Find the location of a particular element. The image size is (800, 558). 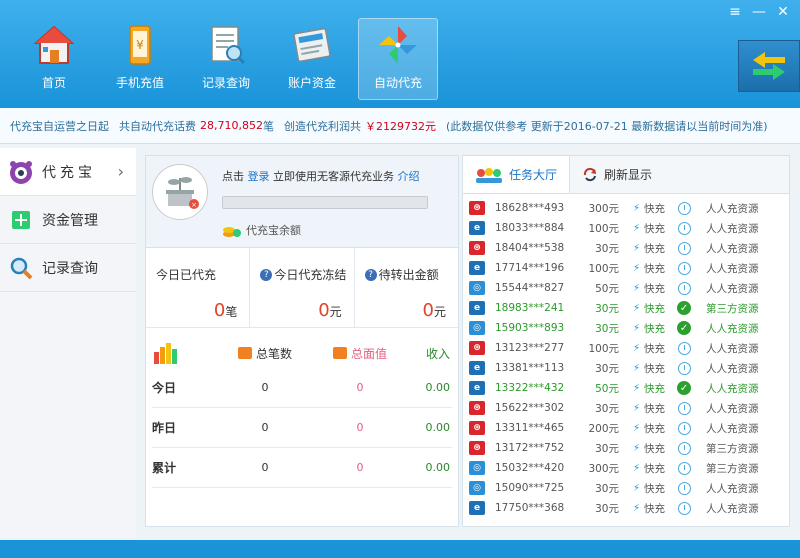

switch-mode-button is located at coordinates (769, 66).